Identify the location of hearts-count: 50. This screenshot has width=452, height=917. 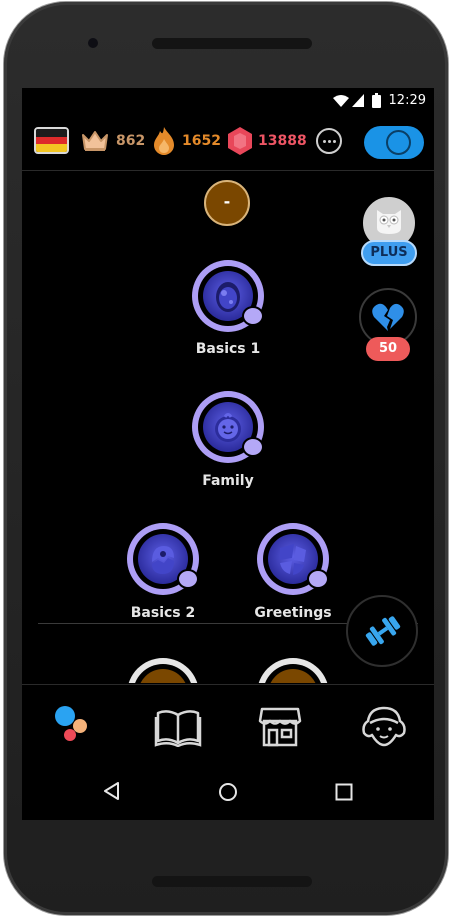
(388, 349).